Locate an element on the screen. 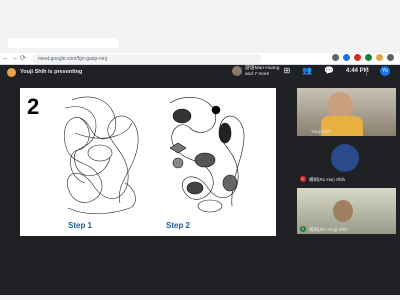  forward-icon: → is located at coordinates (15, 58).